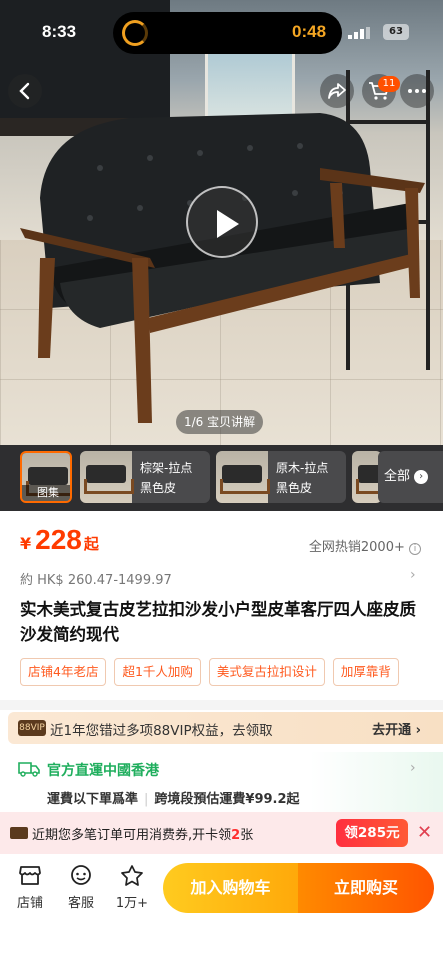 The image size is (443, 960). What do you see at coordinates (157, 672) in the screenshot?
I see `tag-cart-adds: 超1千人加购` at bounding box center [157, 672].